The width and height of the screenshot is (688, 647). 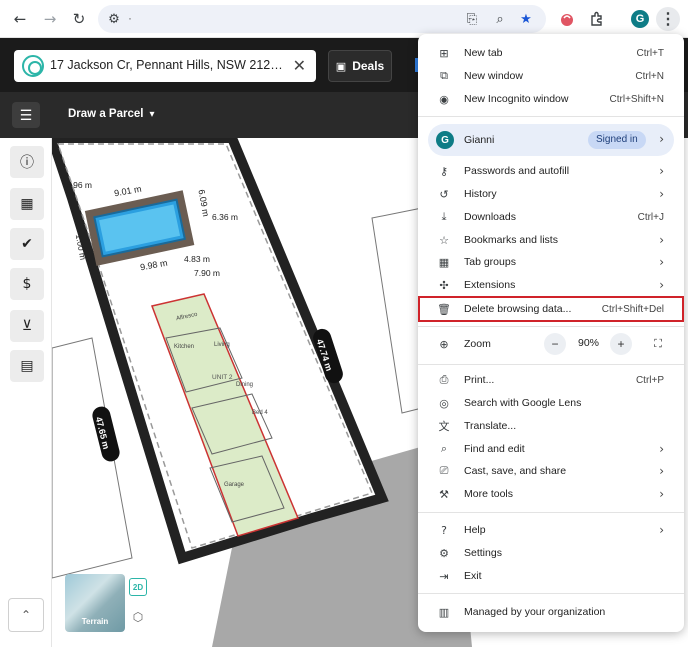 I want to click on building-icon: ▥, so click(x=444, y=612).